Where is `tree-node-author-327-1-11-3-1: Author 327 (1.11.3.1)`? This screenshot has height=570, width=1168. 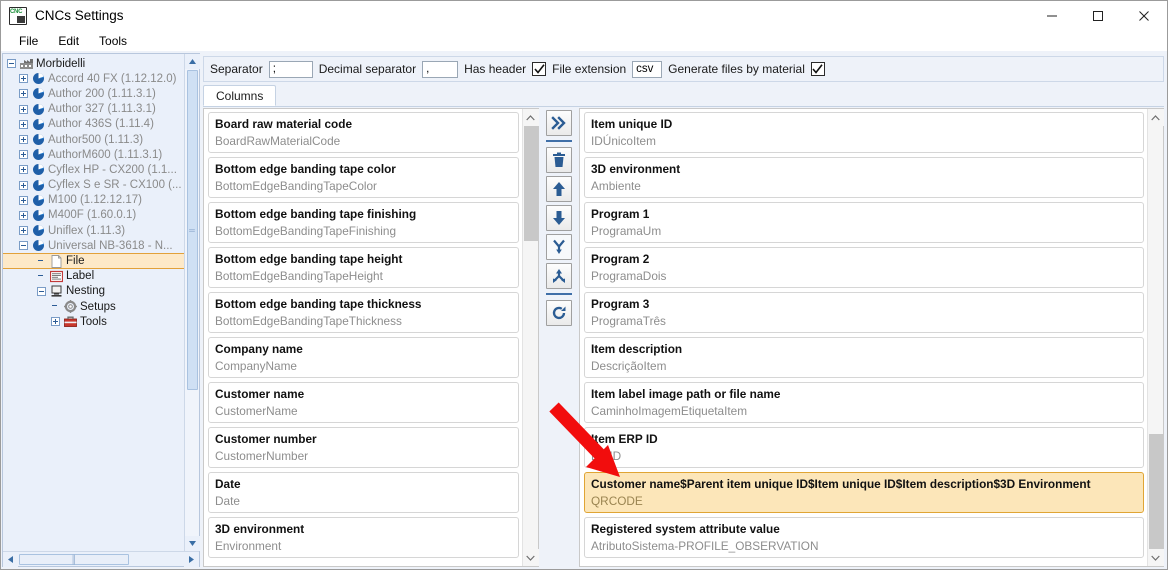
tree-node-author-327-1-11-3-1: Author 327 (1.11.3.1) is located at coordinates (93, 109).